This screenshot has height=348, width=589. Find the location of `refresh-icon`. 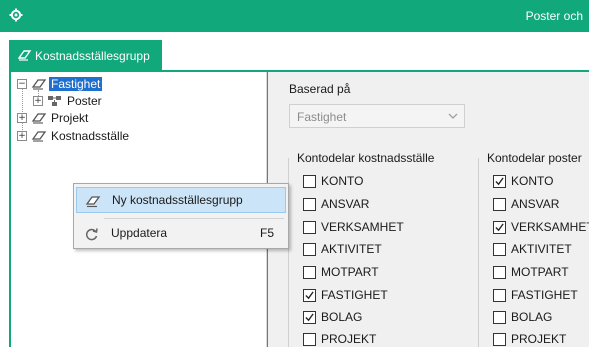

refresh-icon is located at coordinates (91, 234).